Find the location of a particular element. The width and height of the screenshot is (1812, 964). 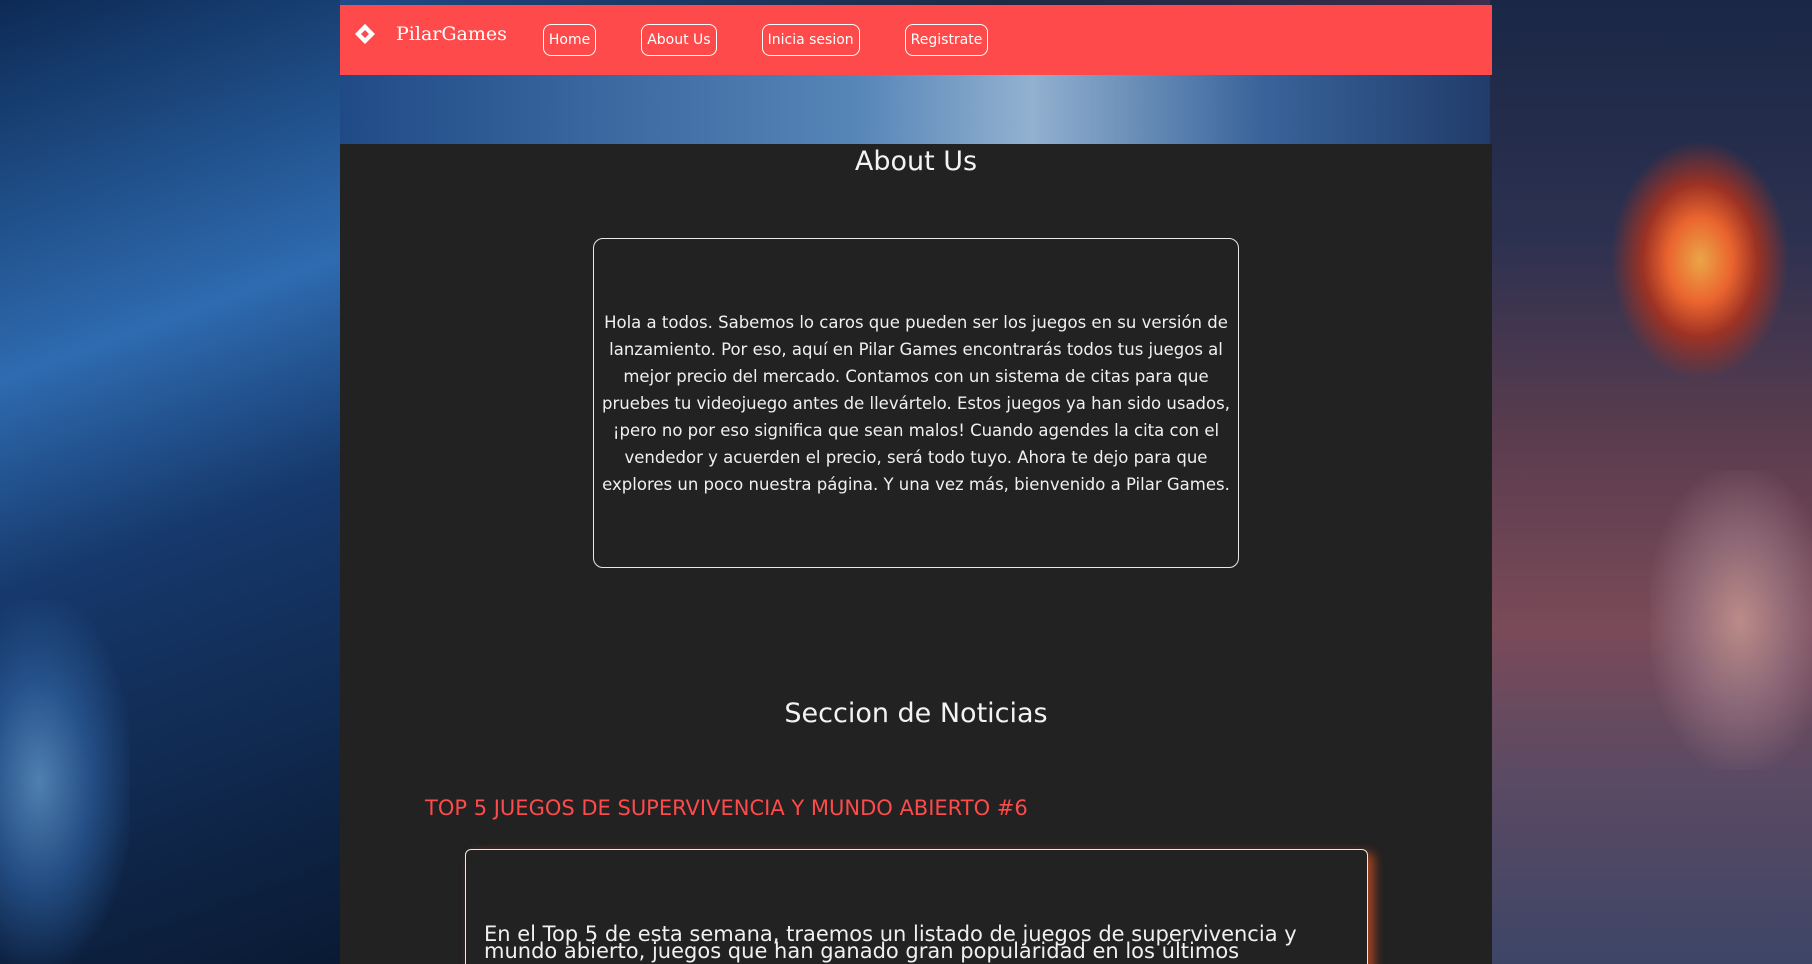

brand-name: PilarGames is located at coordinates (451, 34).